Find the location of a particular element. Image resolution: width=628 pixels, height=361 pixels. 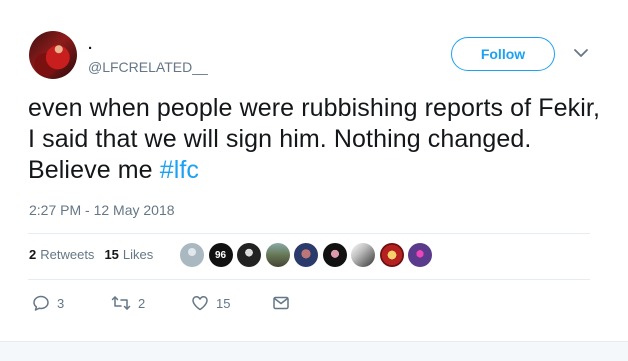

follow-button: Follow is located at coordinates (503, 54).